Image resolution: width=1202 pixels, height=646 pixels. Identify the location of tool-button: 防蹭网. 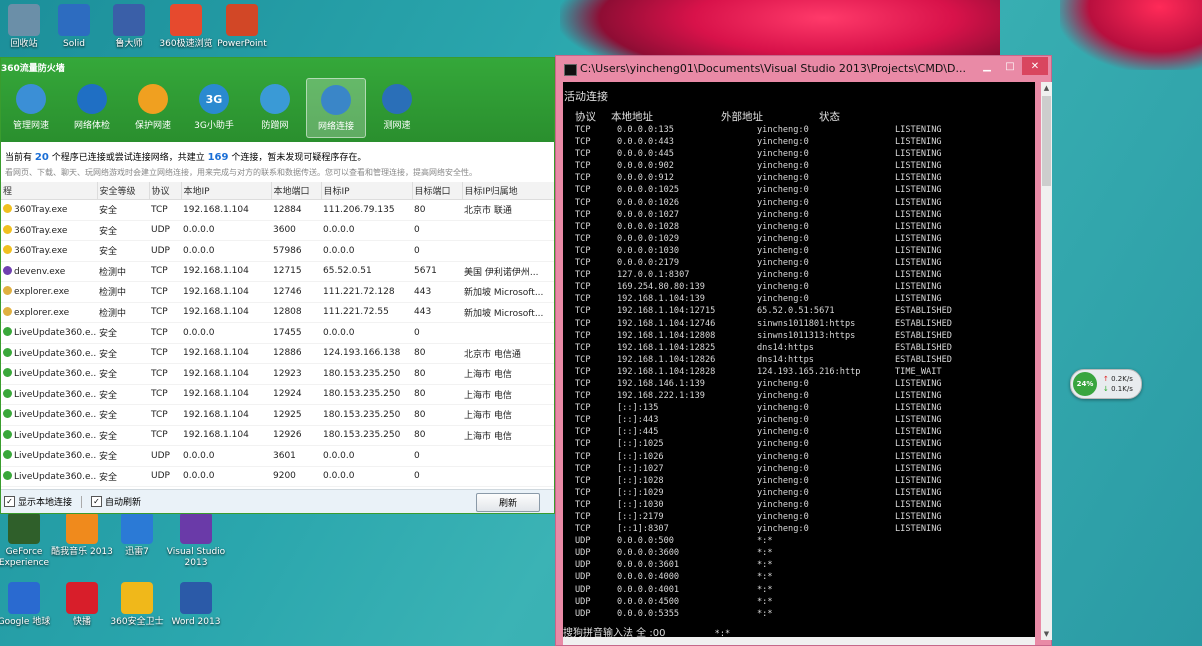
(275, 108).